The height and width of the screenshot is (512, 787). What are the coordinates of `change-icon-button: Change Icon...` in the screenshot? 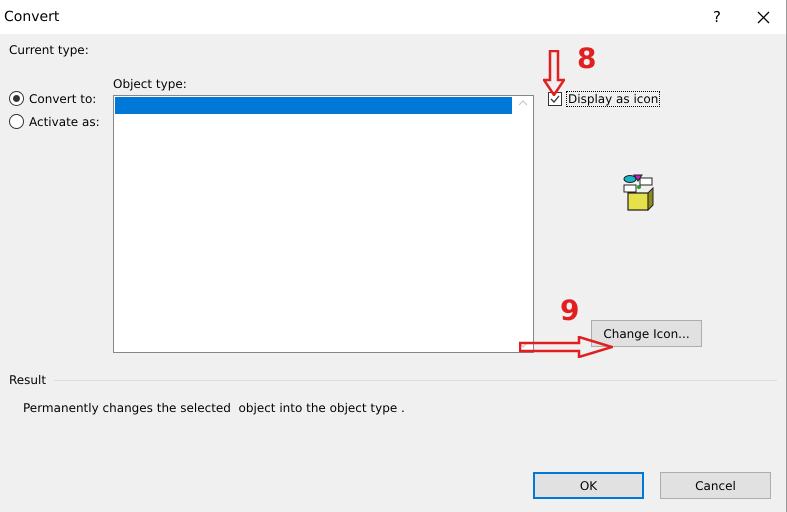 It's located at (646, 333).